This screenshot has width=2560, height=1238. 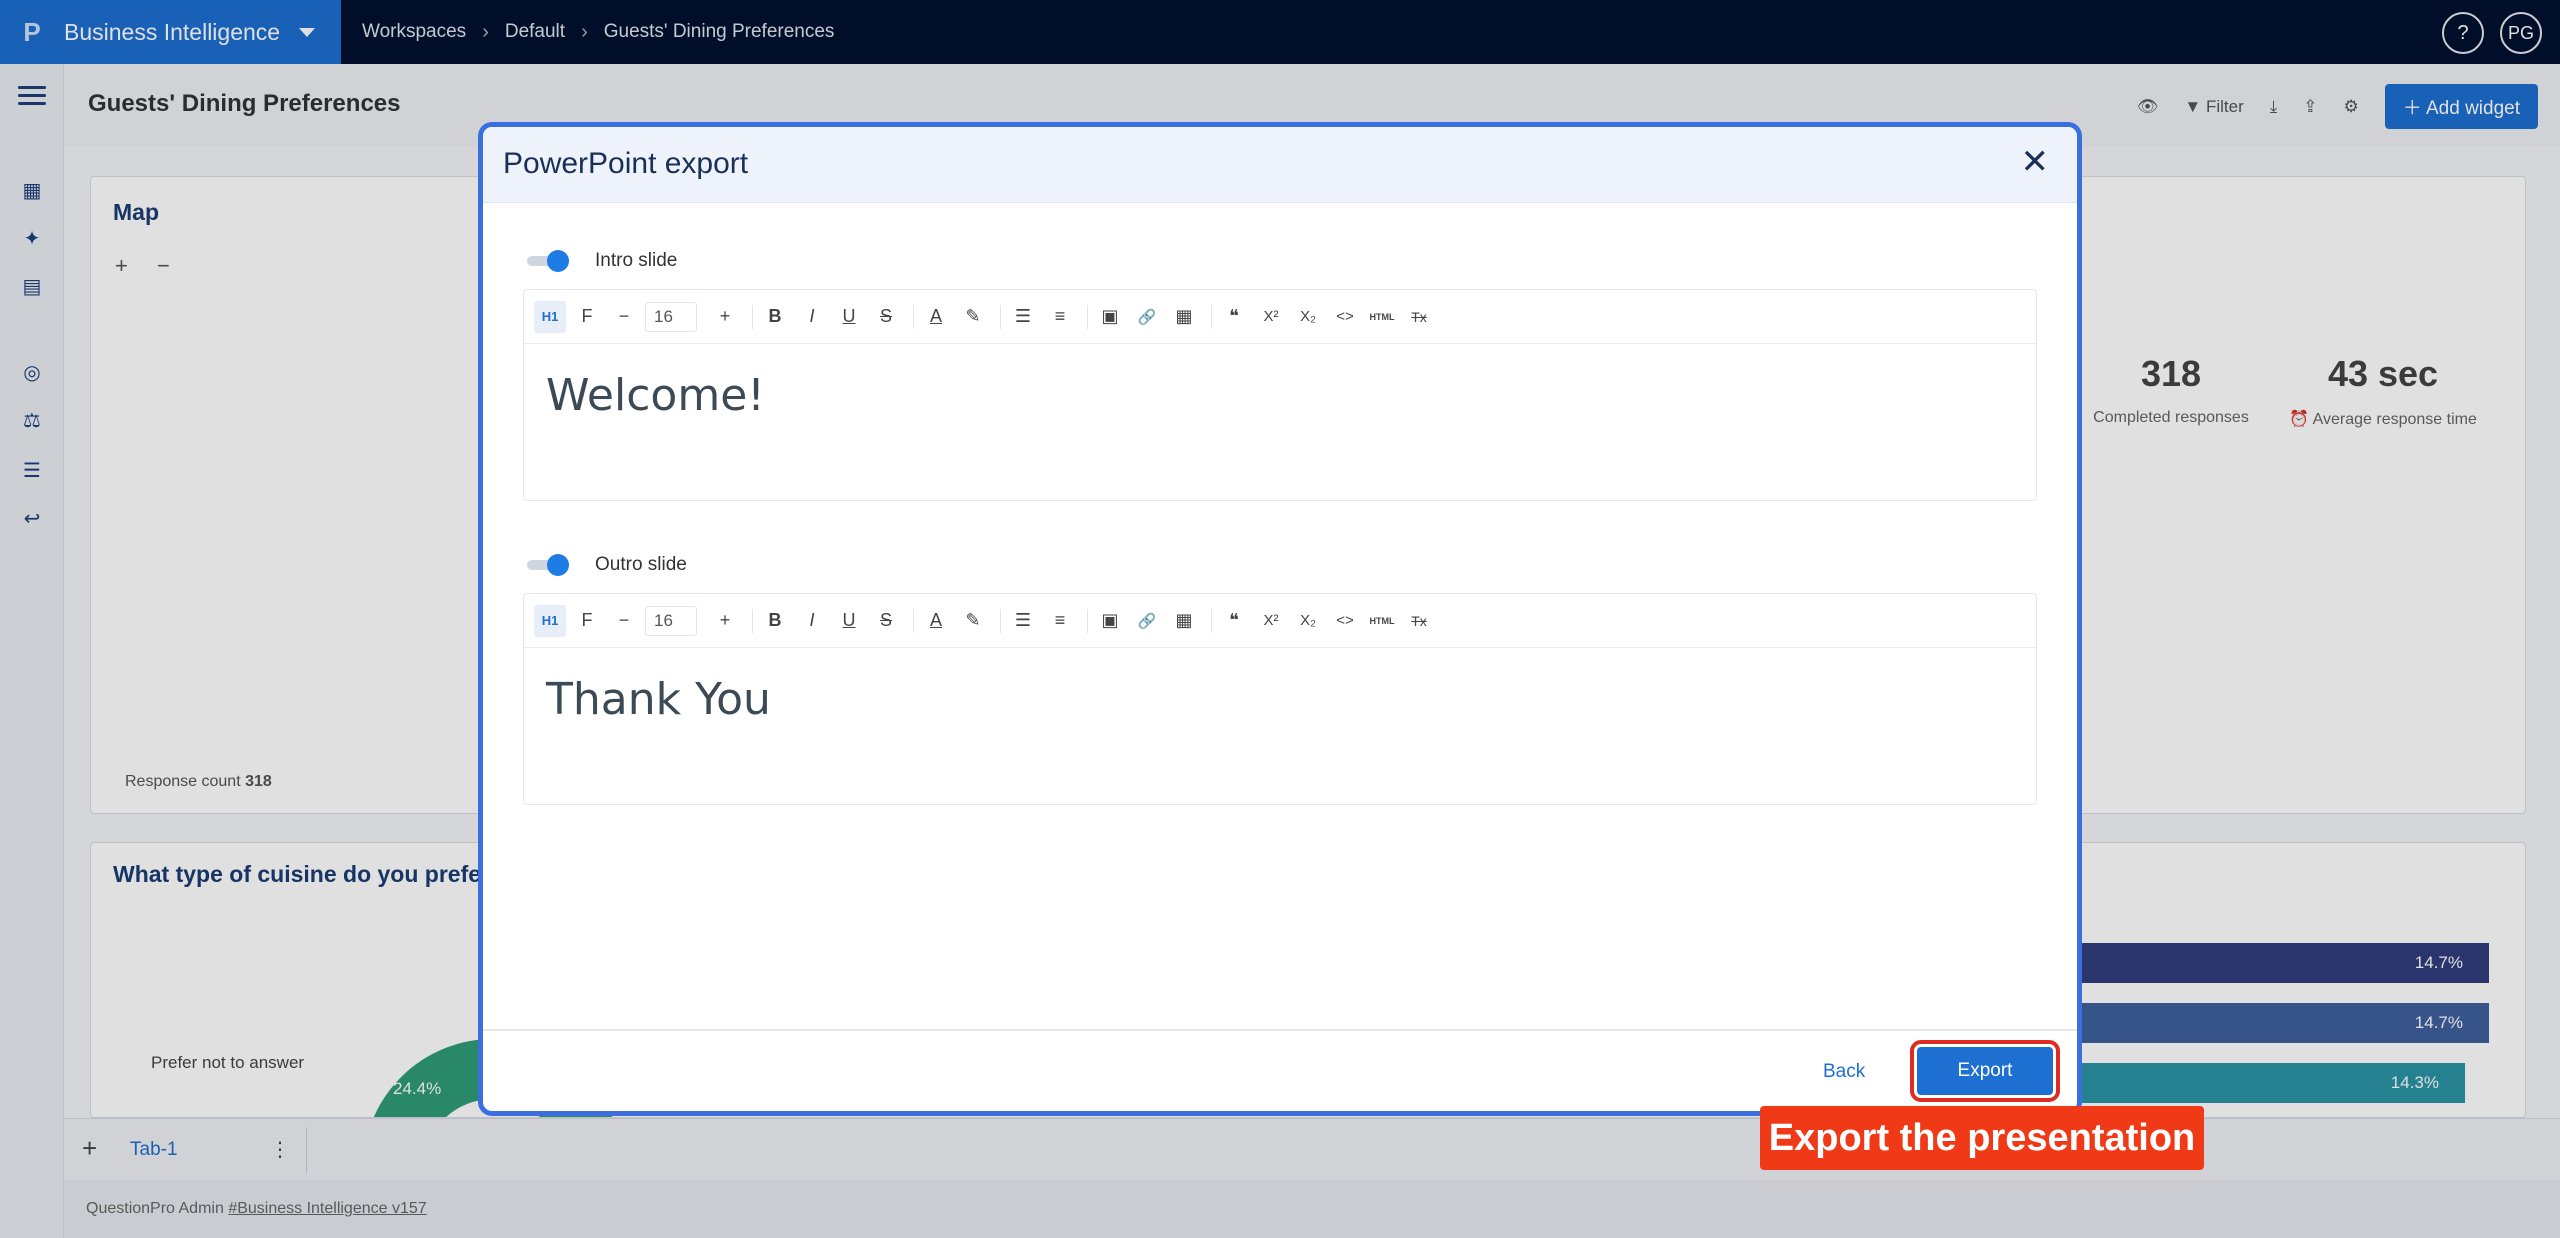 What do you see at coordinates (641, 564) in the screenshot?
I see `outro-slide-label: Outro slide` at bounding box center [641, 564].